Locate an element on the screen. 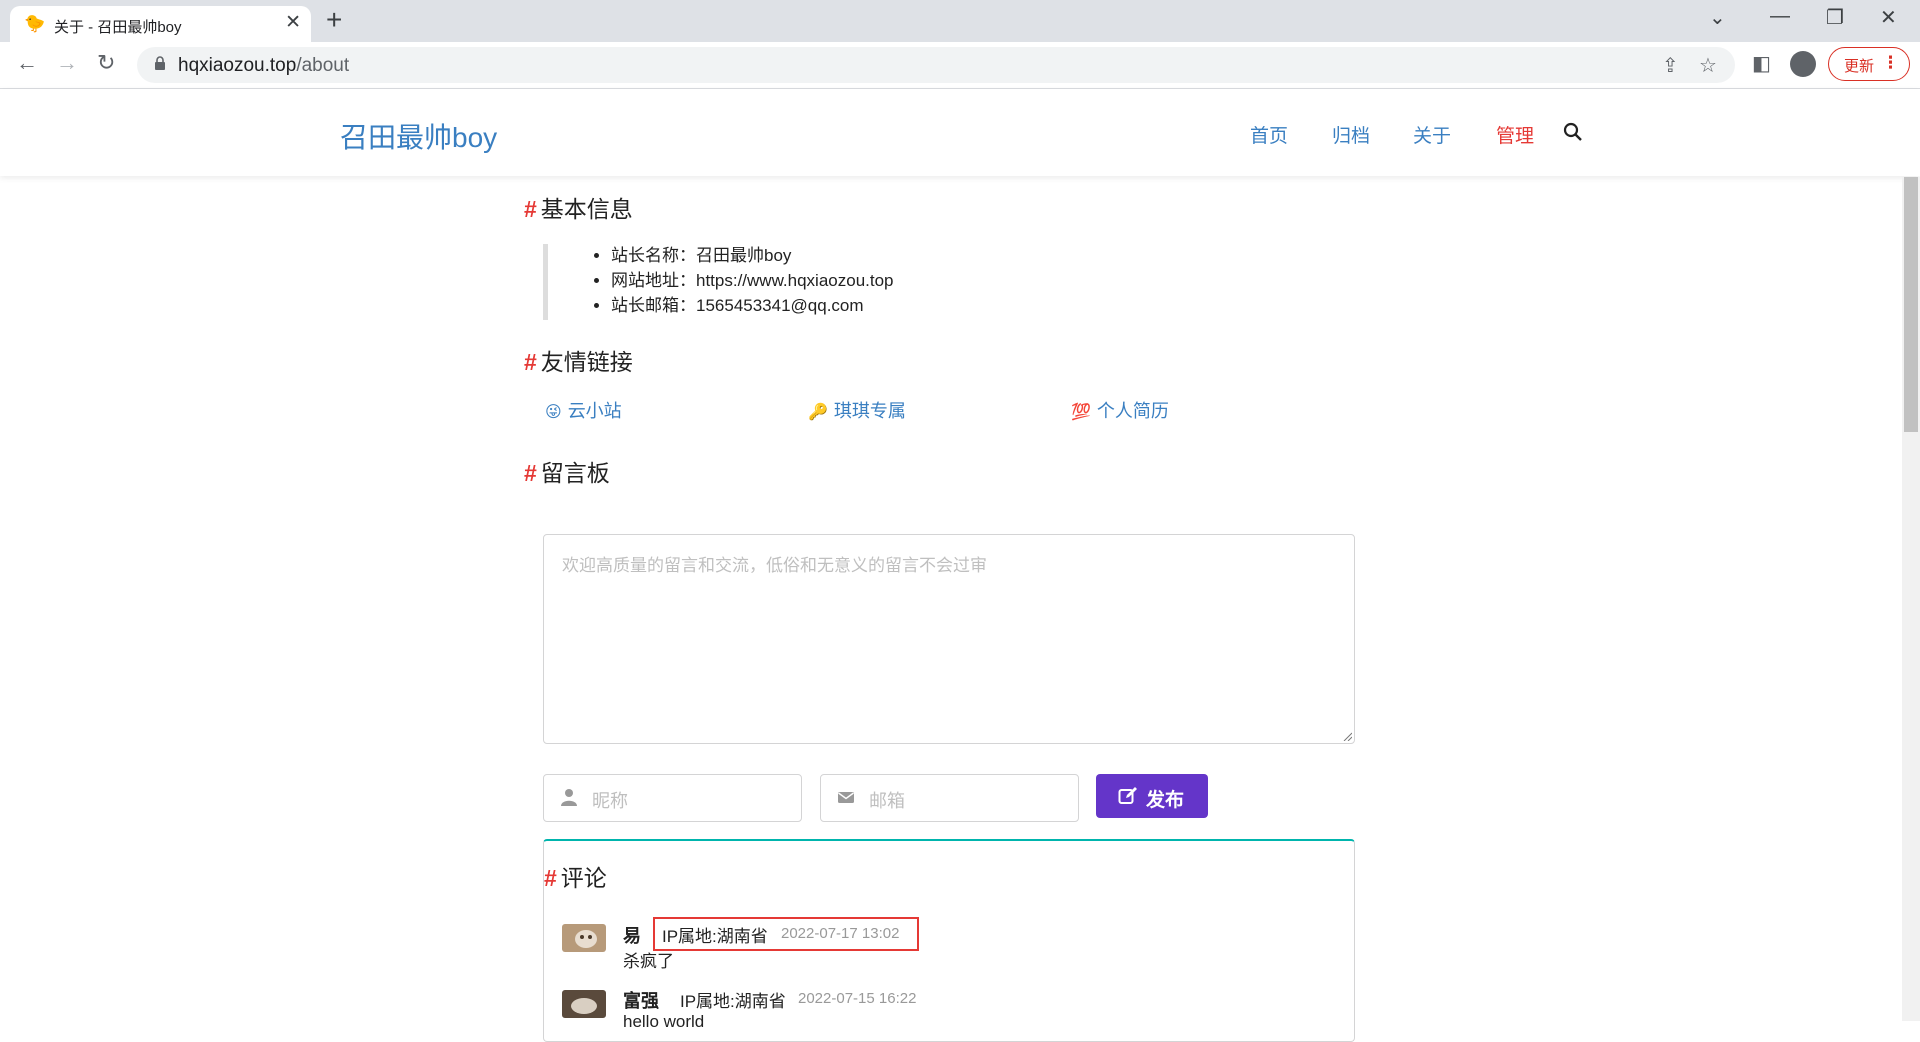 The width and height of the screenshot is (1920, 1042). friend-links-heading: # 友情链接 is located at coordinates (578, 360).